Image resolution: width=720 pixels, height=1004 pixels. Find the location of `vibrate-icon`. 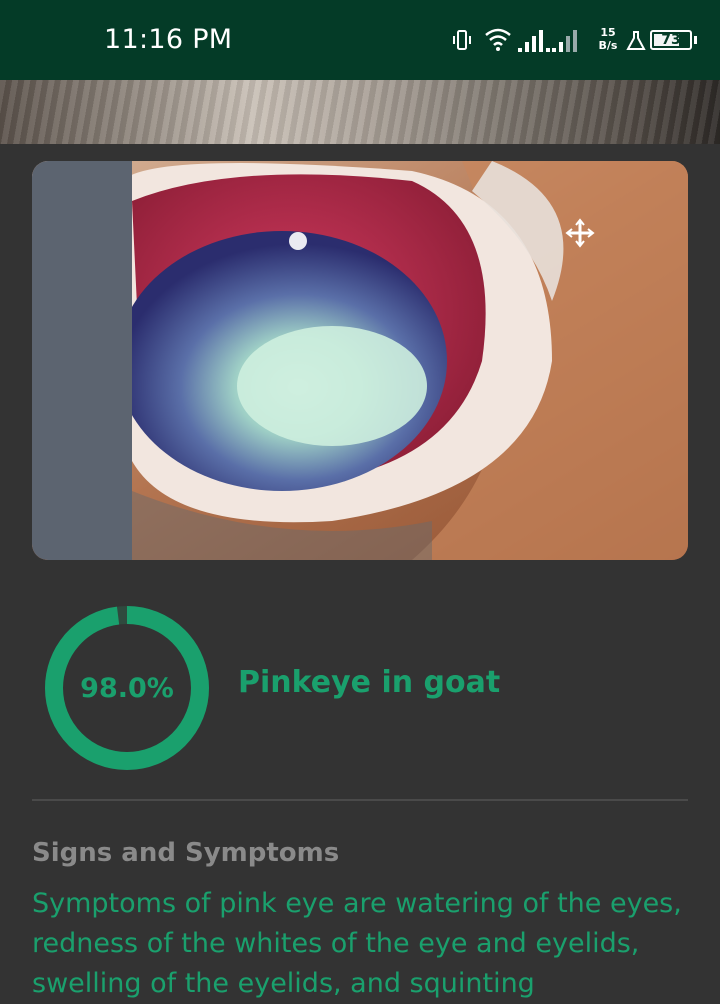

vibrate-icon is located at coordinates (462, 40).